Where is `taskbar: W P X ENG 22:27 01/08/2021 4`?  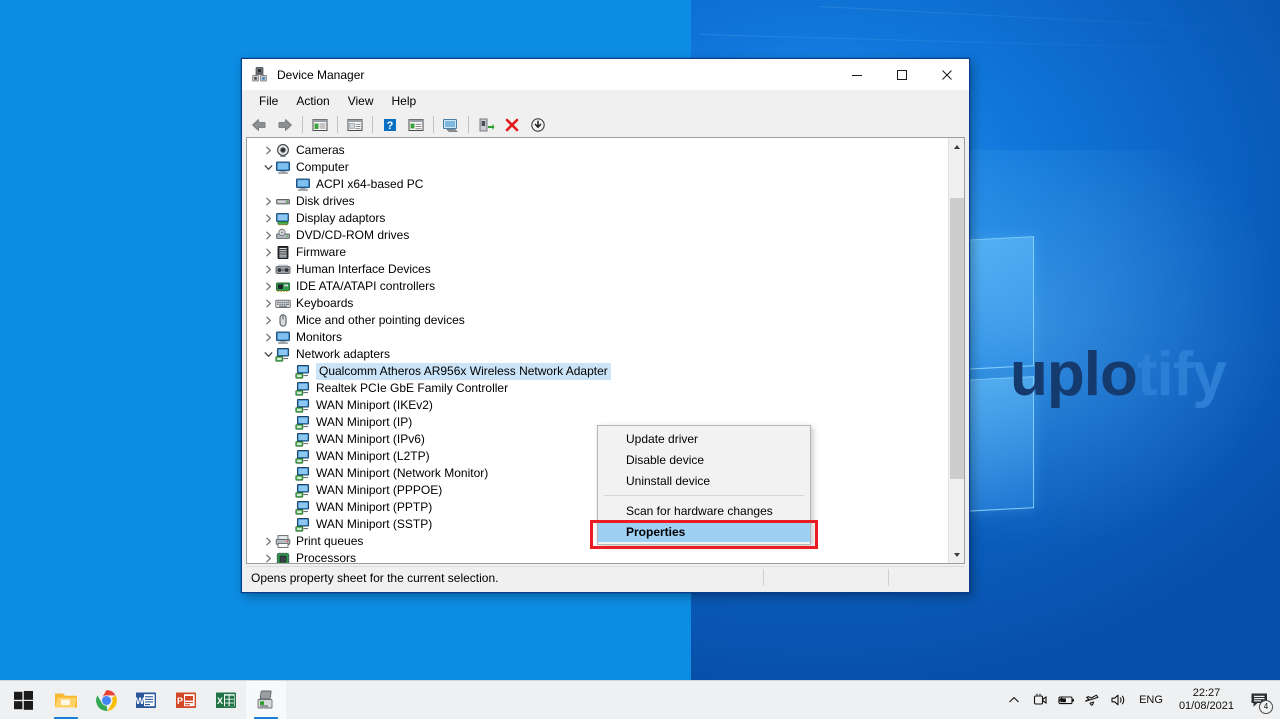 taskbar: W P X ENG 22:27 01/08/2021 4 is located at coordinates (640, 699).